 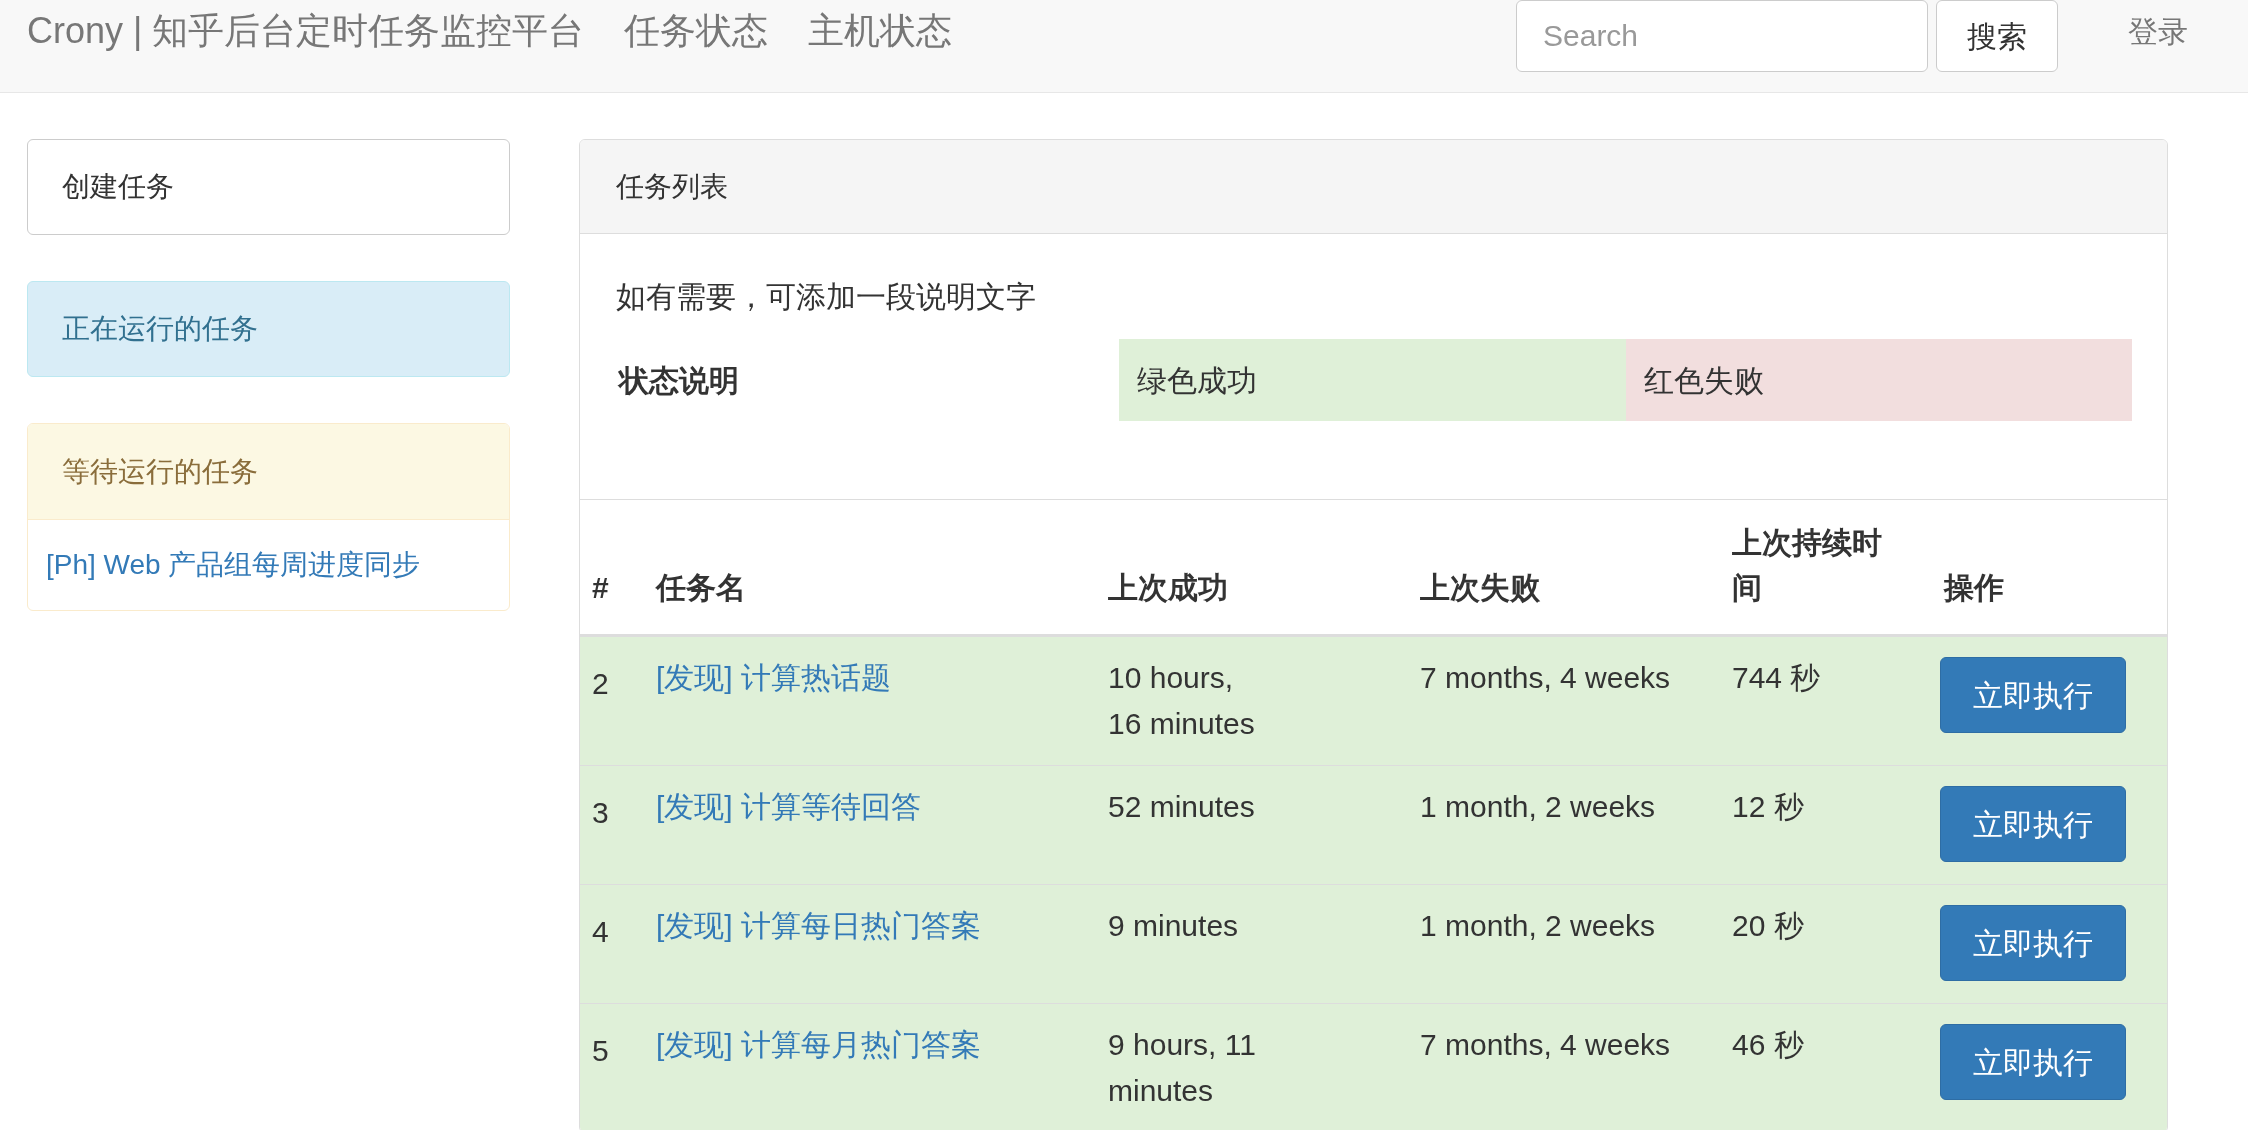 What do you see at coordinates (818, 925) in the screenshot?
I see `task-link: [发现] 计算每日热门答案` at bounding box center [818, 925].